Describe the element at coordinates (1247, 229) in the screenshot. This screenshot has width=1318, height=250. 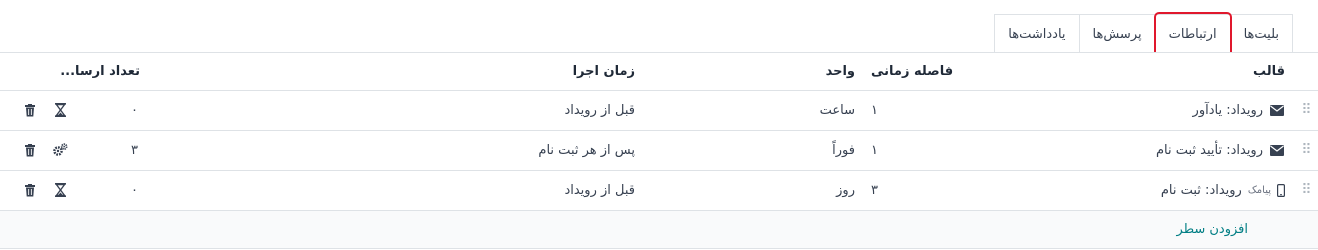
I see `add-line-link: افزودن سطر` at that location.